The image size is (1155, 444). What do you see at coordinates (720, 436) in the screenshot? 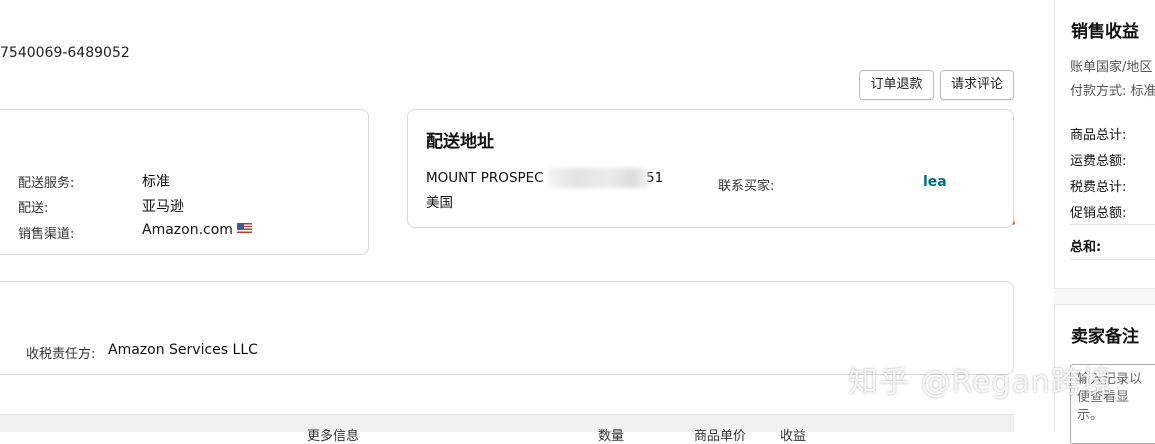
I see `col-unit-price: 商品单价` at bounding box center [720, 436].